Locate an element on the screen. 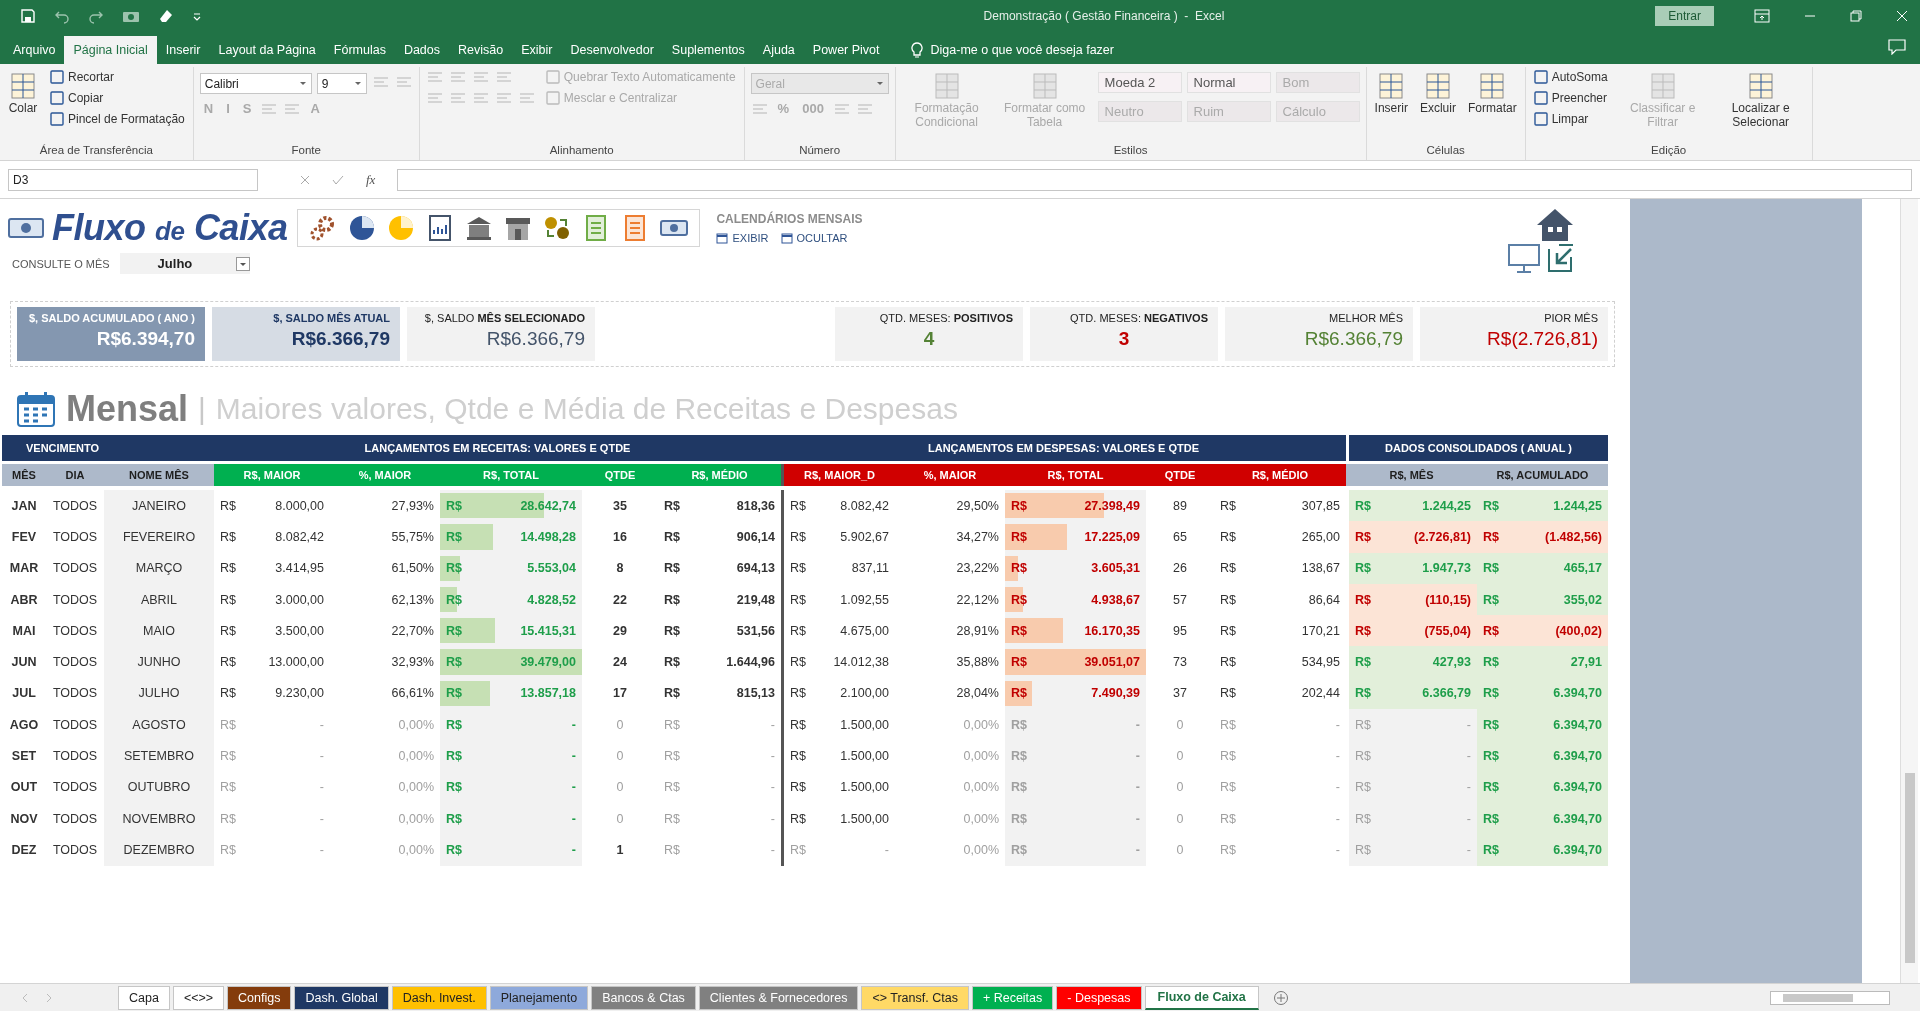  restore-icon is located at coordinates (1856, 15).